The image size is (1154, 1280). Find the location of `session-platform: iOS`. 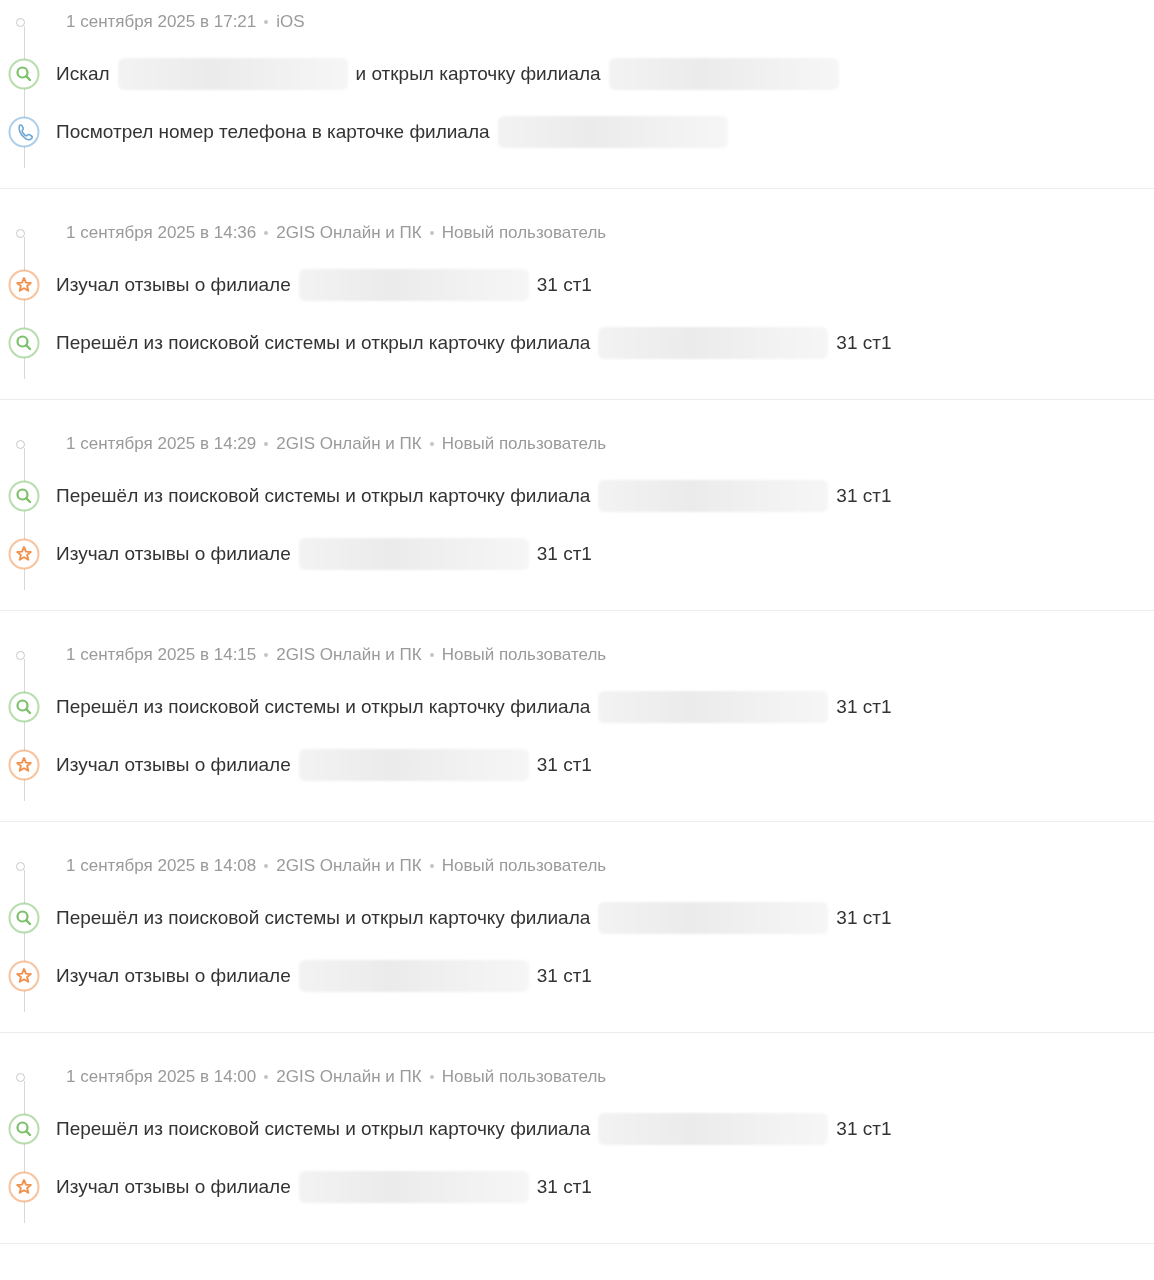

session-platform: iOS is located at coordinates (290, 22).